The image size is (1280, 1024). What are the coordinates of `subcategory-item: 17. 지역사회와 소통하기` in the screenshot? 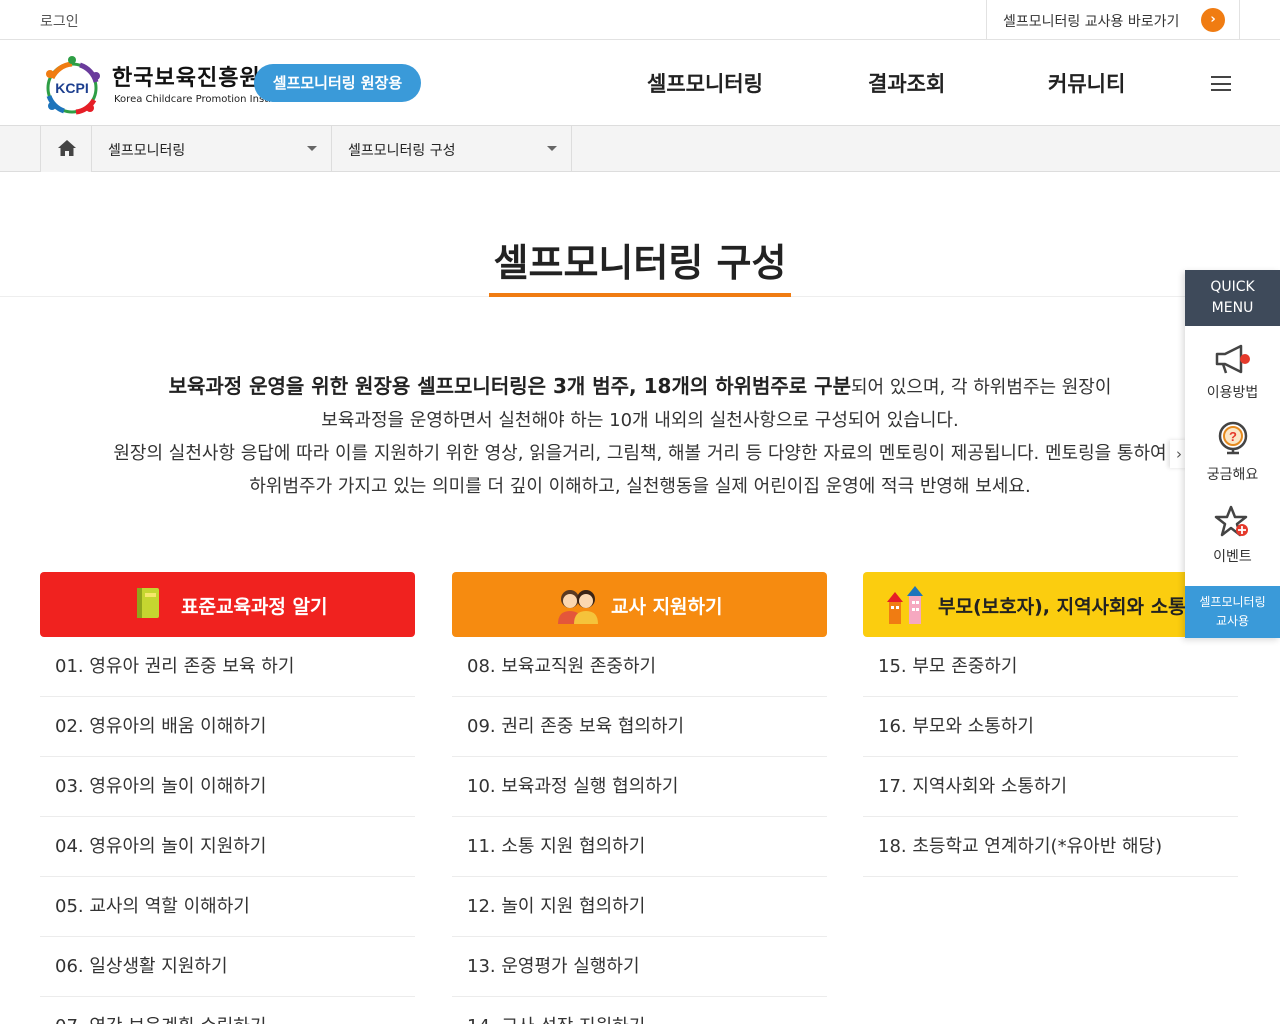 It's located at (1050, 787).